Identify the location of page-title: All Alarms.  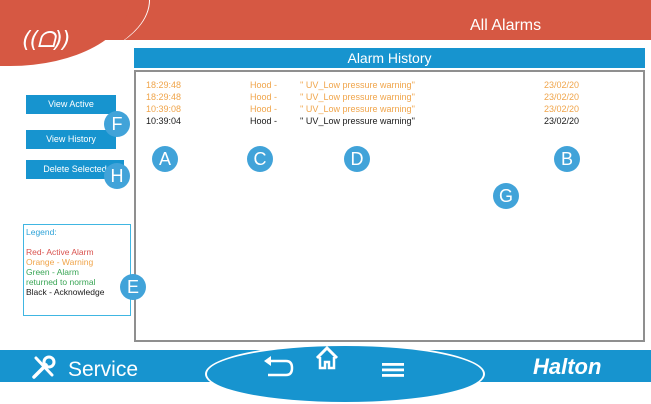
(506, 25).